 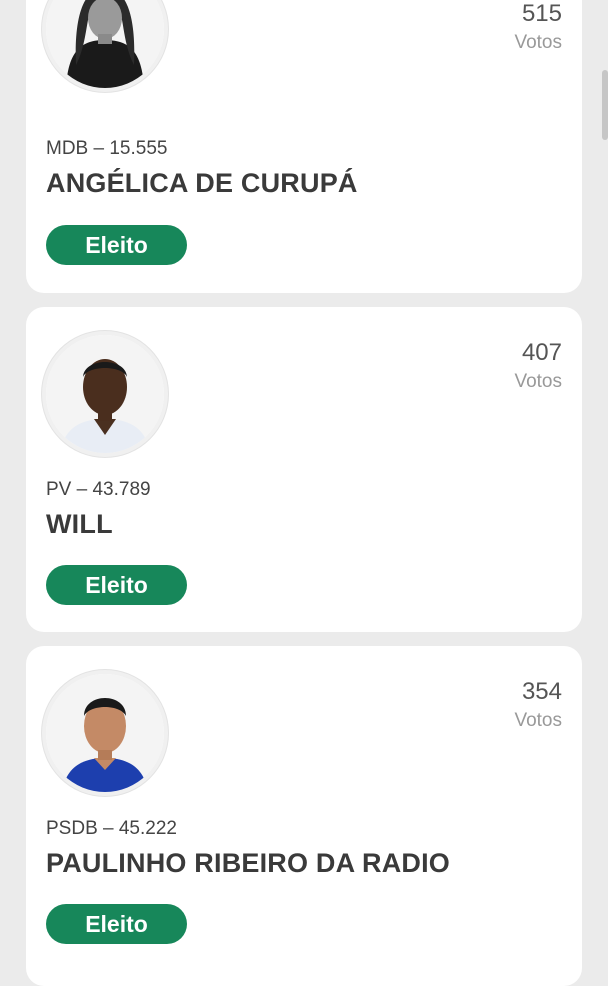 I want to click on party-number: PSDB – 45.222, so click(x=111, y=828).